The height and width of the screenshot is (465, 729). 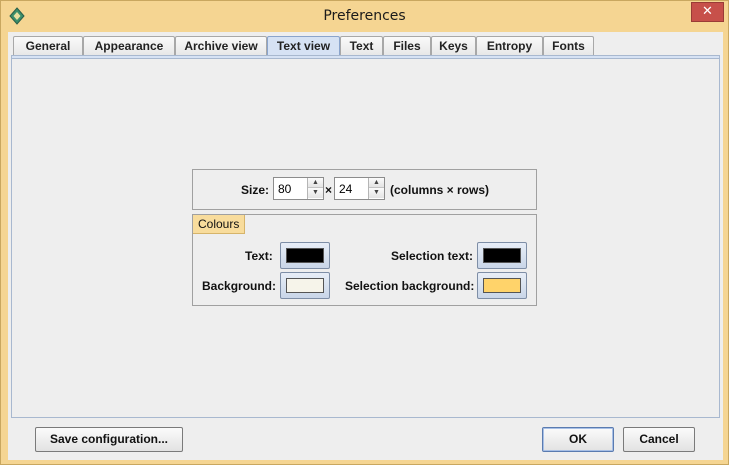 I want to click on selection-text-colour-label: Selection text:, so click(x=432, y=256).